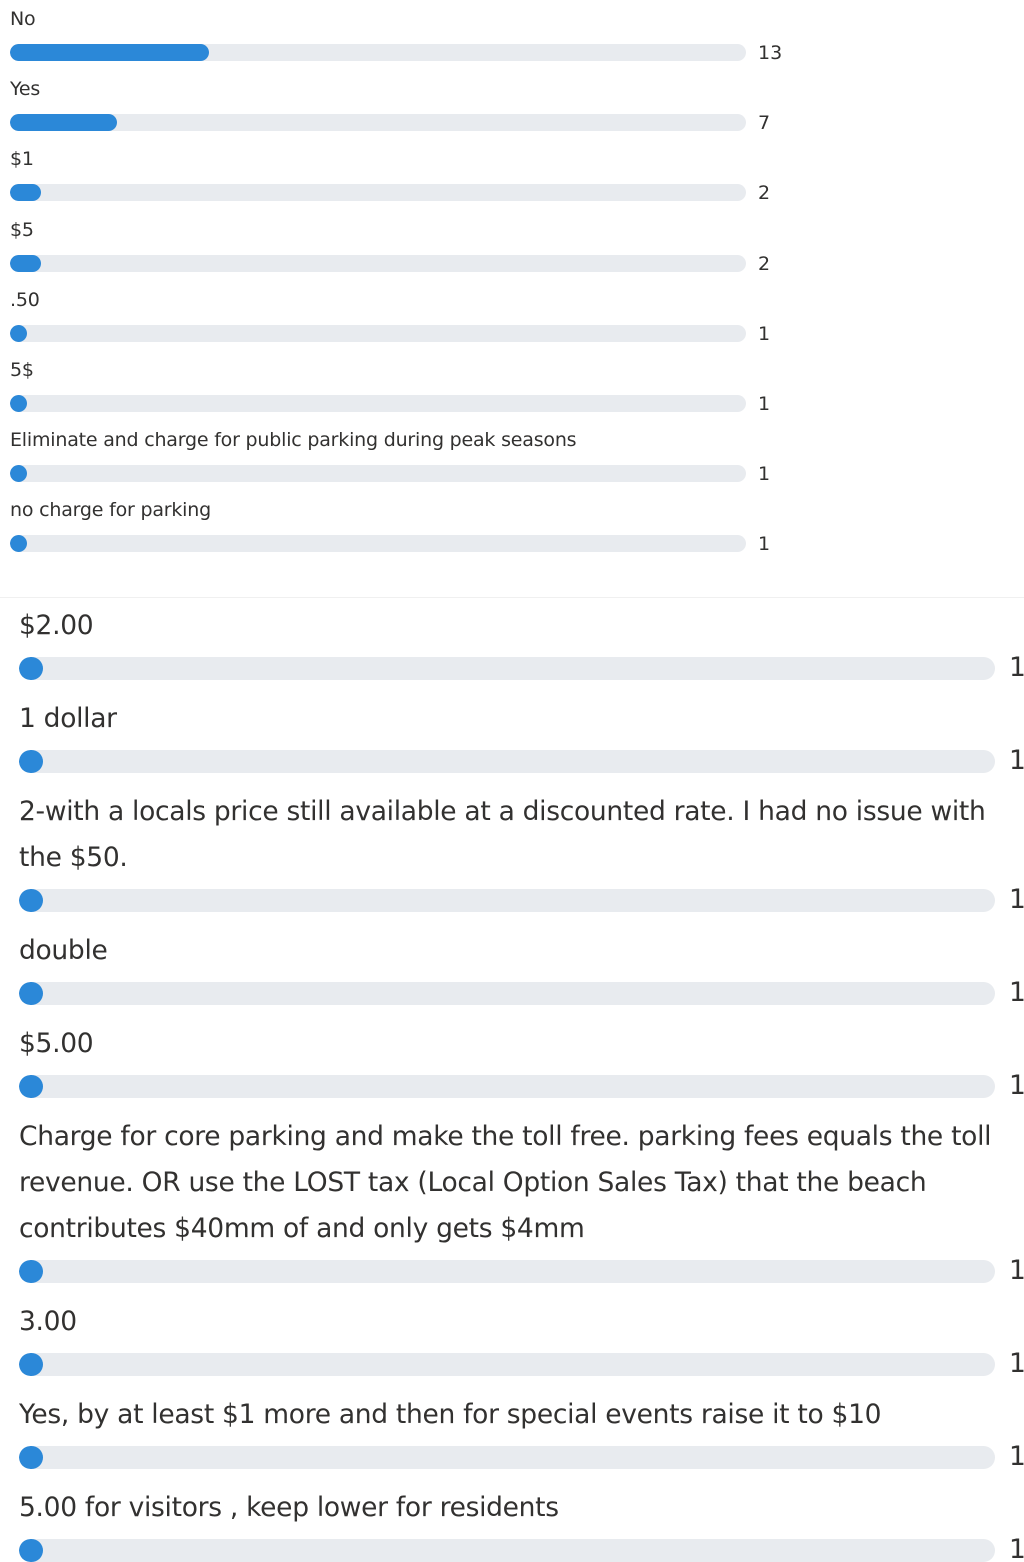 Image resolution: width=1024 pixels, height=1562 pixels. I want to click on result-row: $2.00 1, so click(521, 649).